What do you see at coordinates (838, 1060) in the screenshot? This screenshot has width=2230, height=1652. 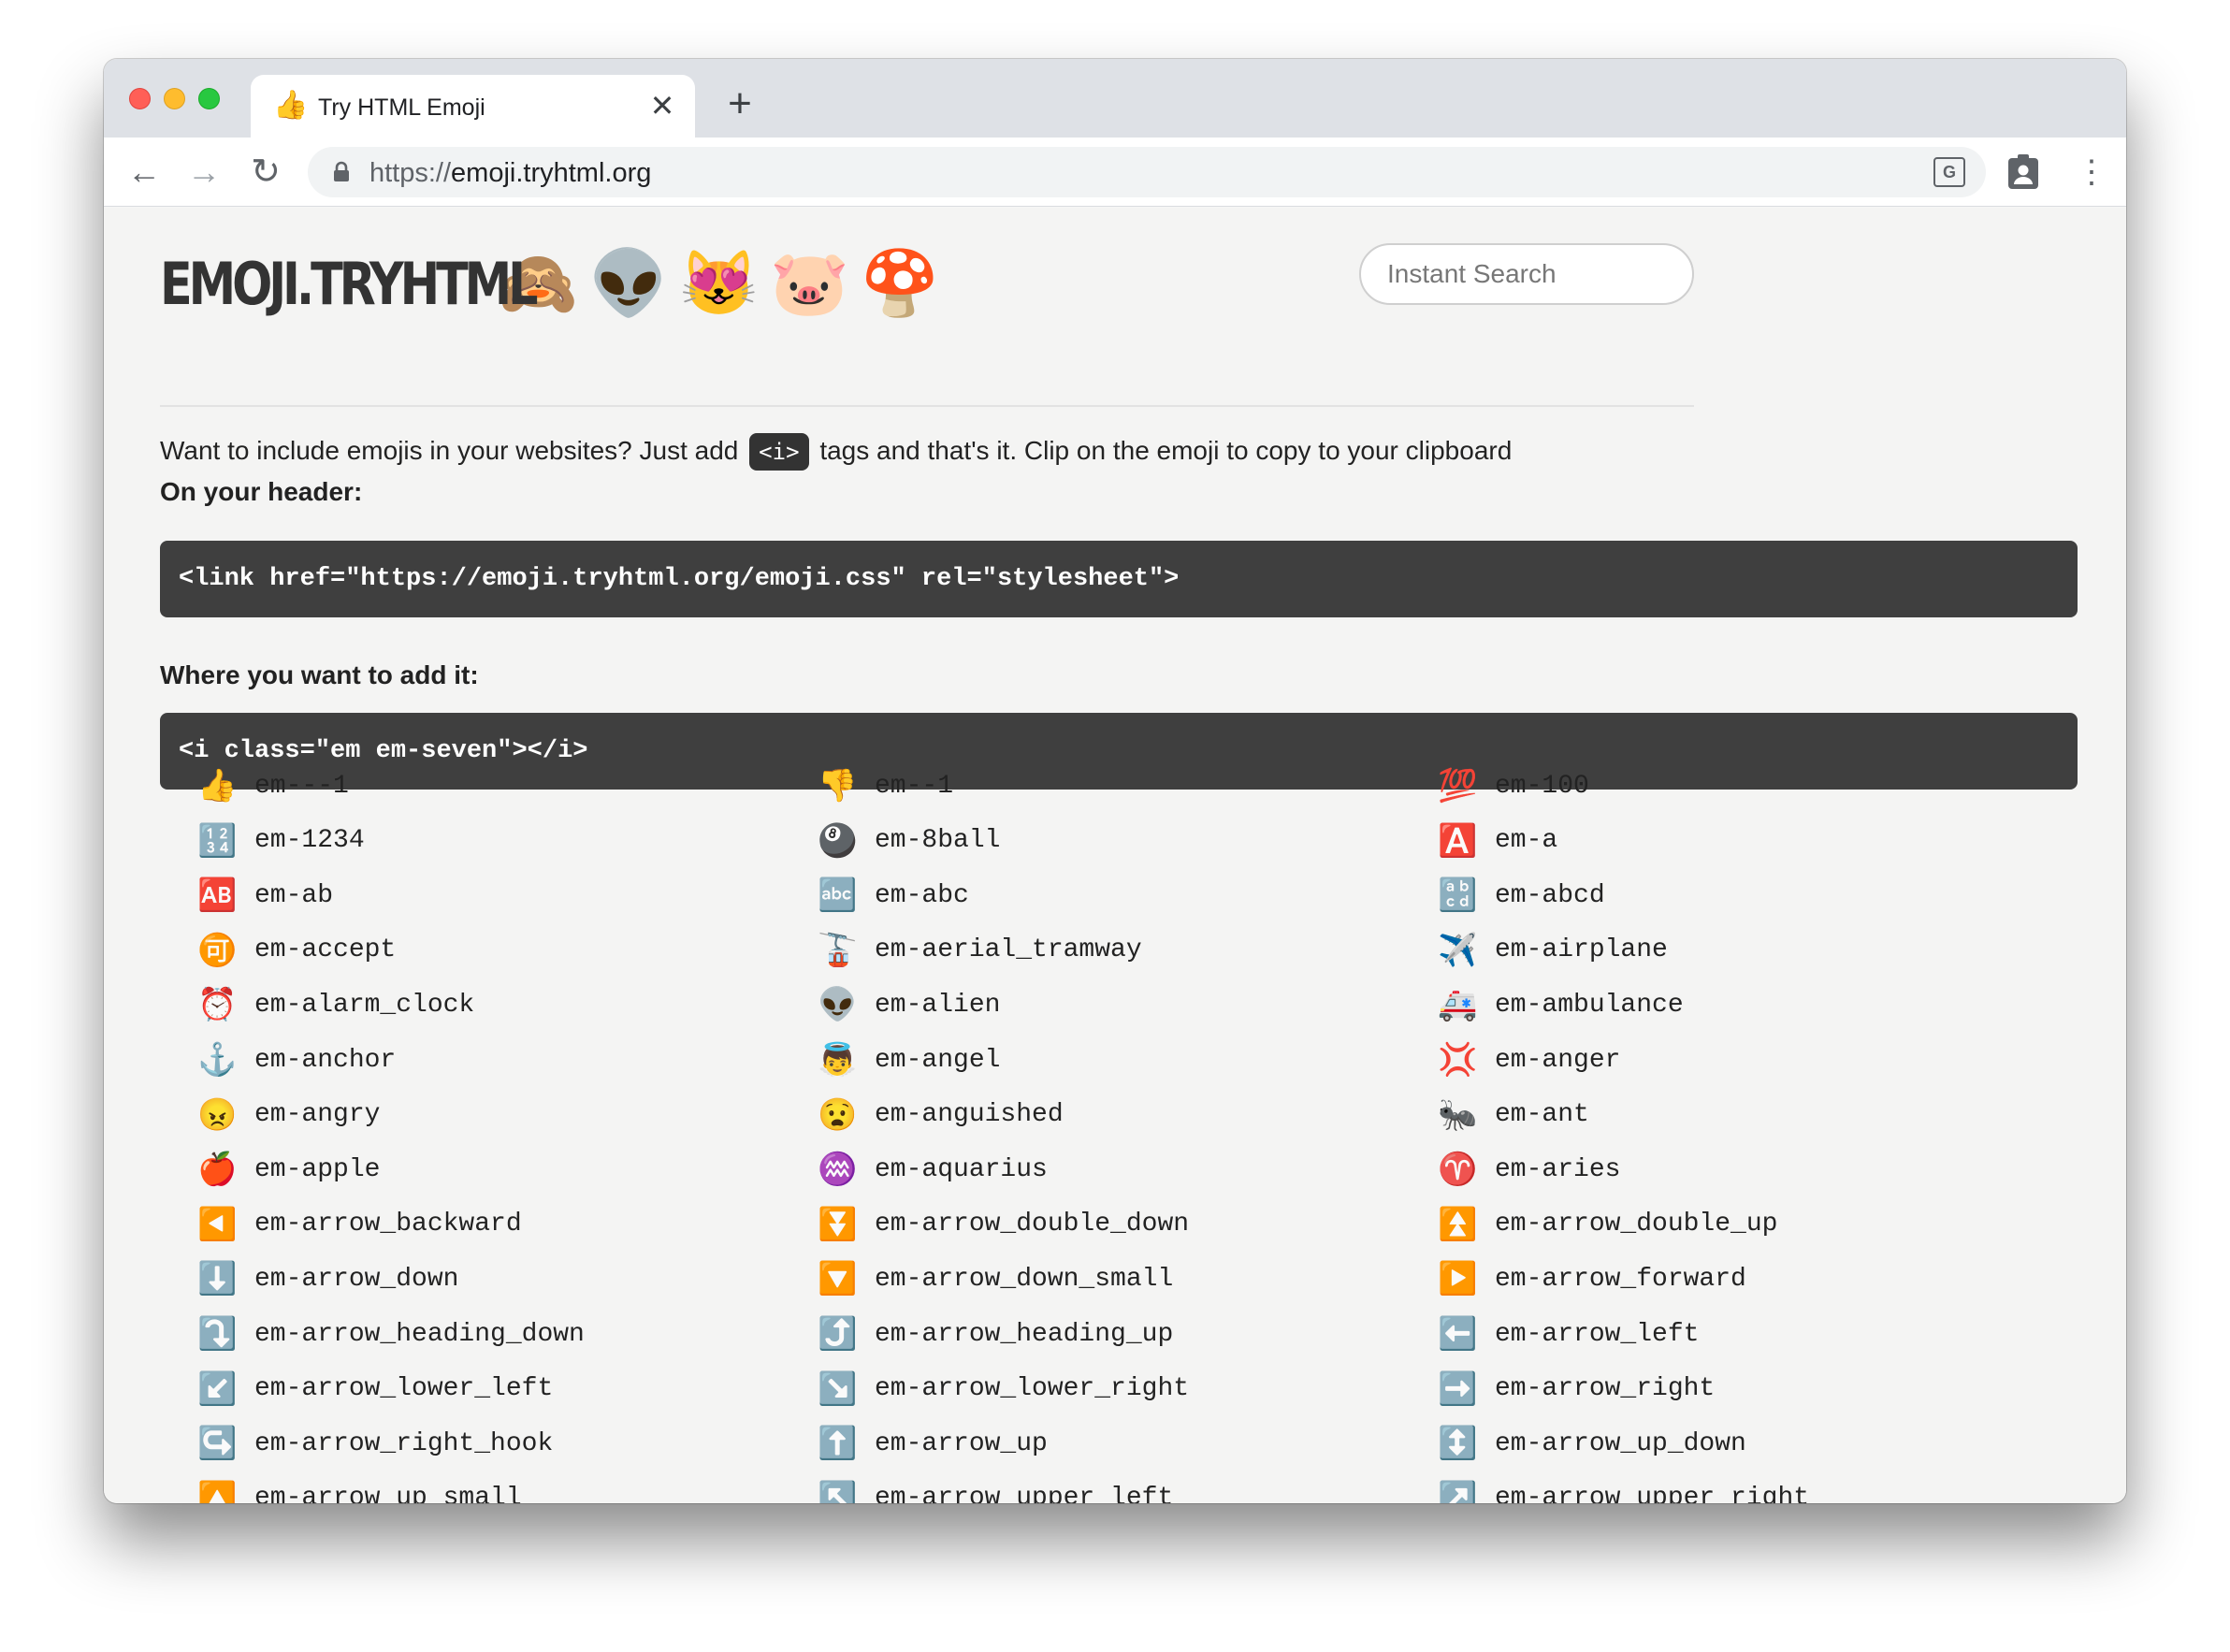 I see `emoji-icon: 👼` at bounding box center [838, 1060].